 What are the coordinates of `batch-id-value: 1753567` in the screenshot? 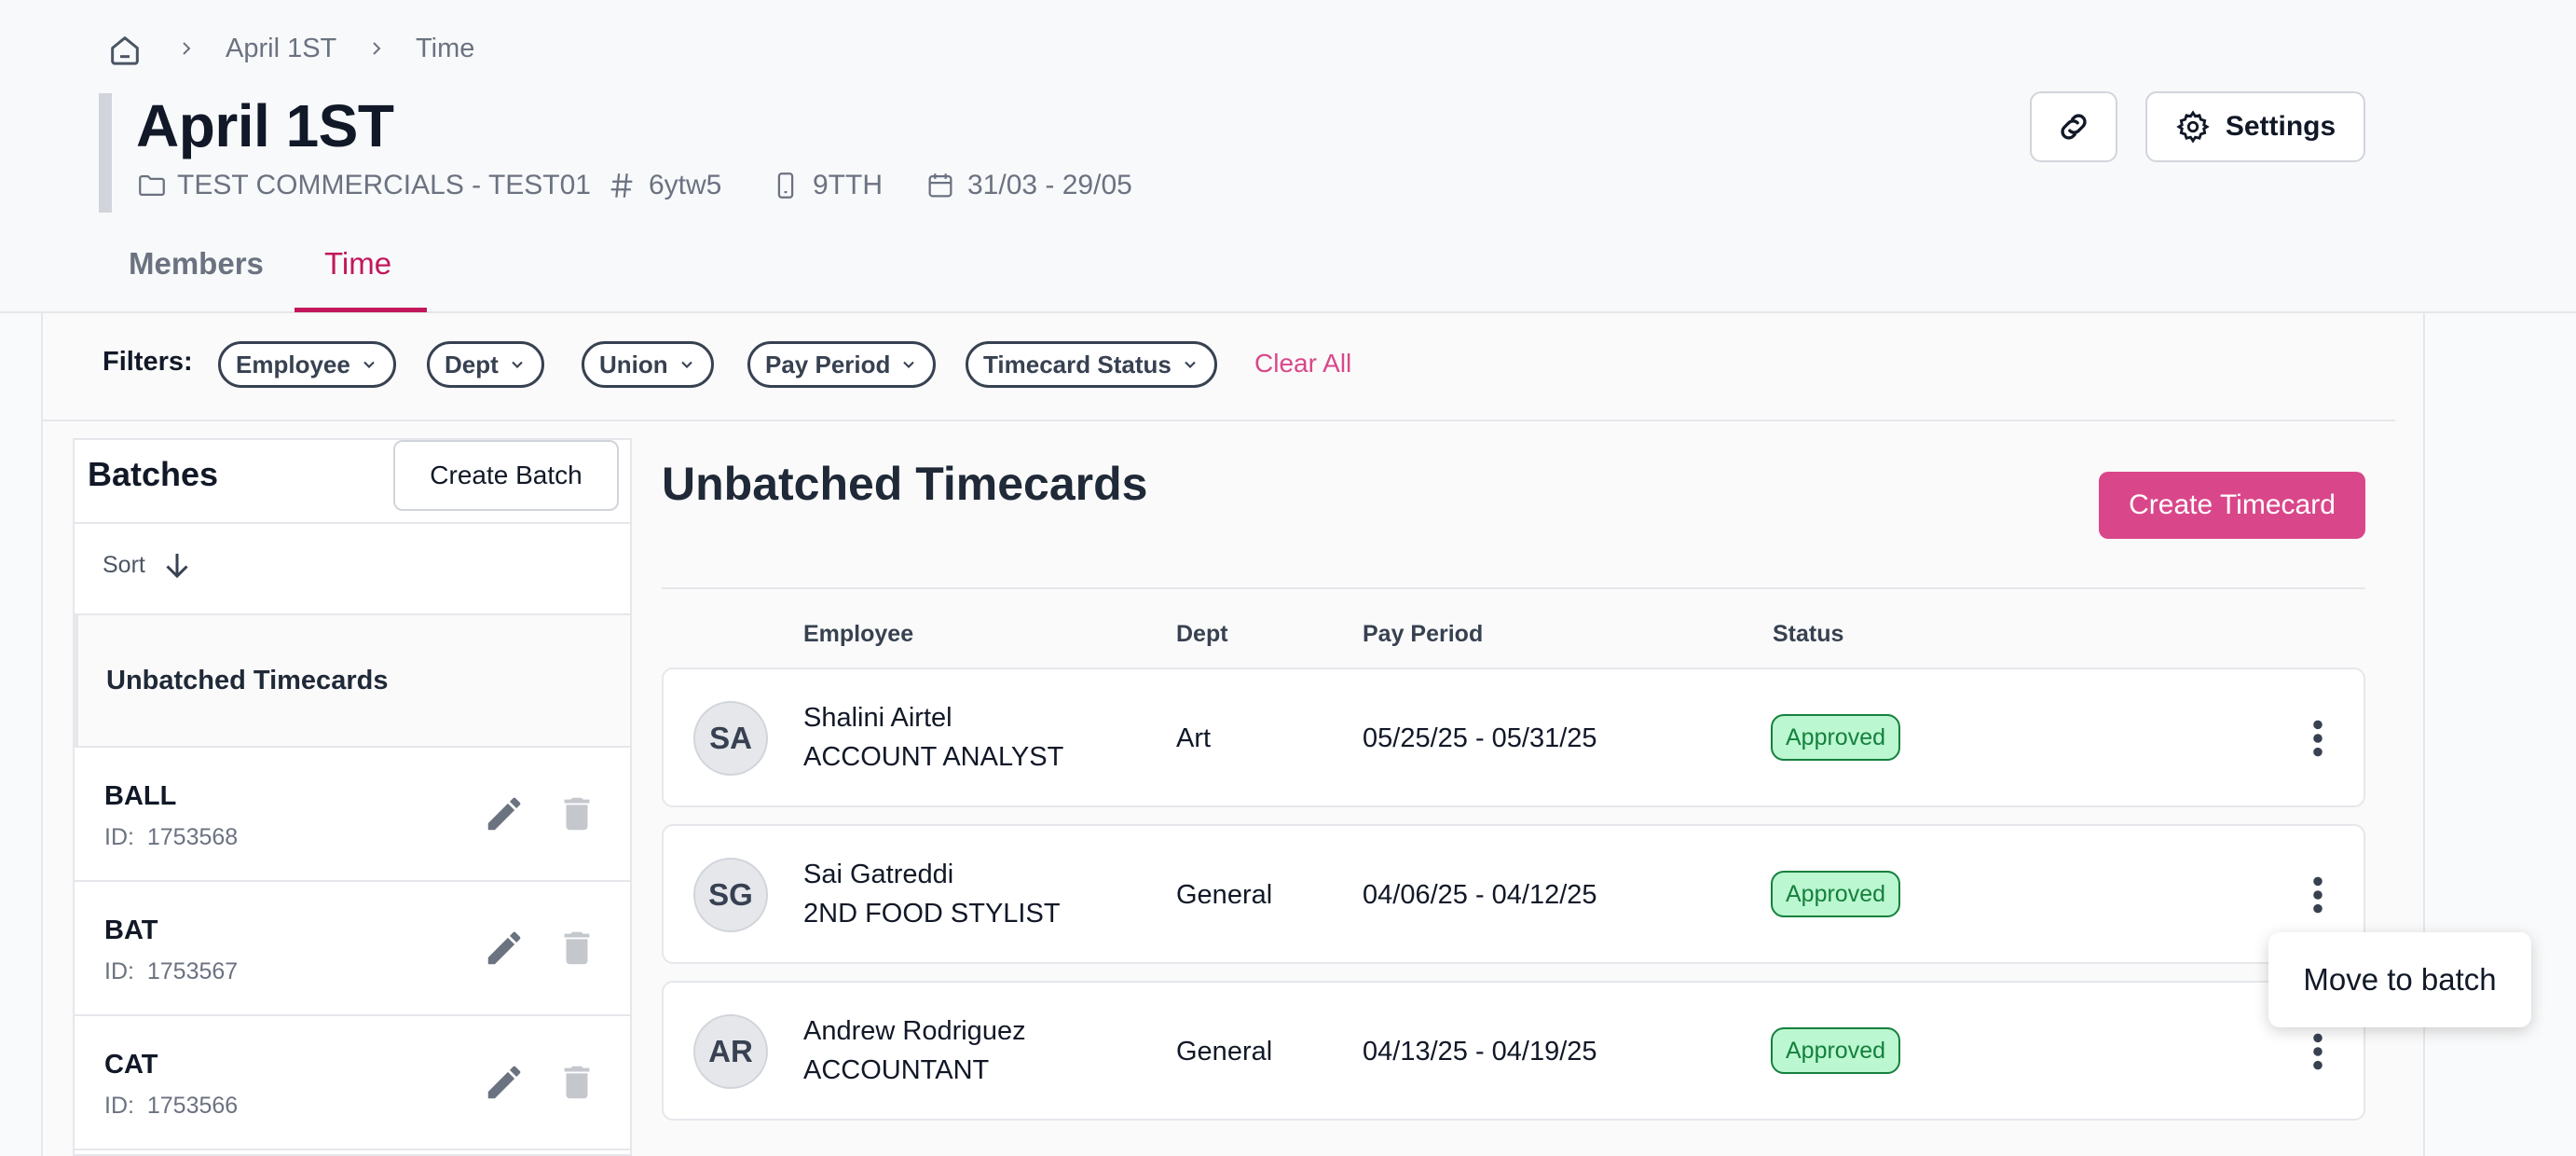 It's located at (192, 971).